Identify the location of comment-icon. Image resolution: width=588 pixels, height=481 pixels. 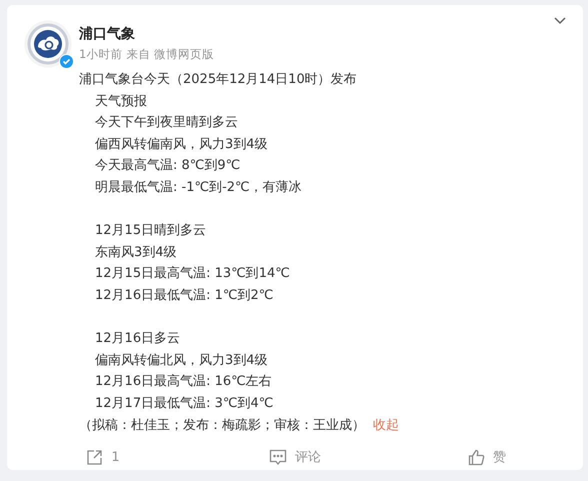
(278, 457).